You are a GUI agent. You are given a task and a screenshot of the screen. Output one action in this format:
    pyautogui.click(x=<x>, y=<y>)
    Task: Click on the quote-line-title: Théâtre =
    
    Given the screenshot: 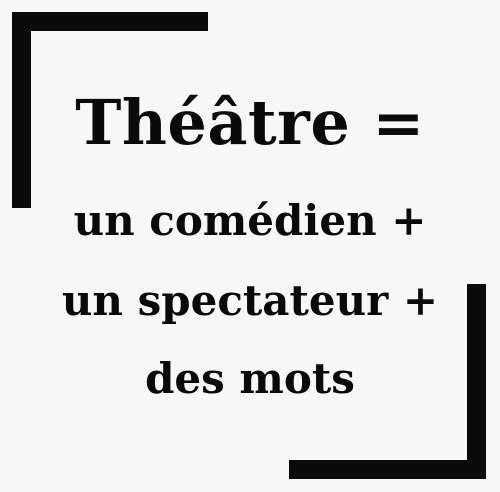 What is the action you would take?
    pyautogui.click(x=250, y=122)
    